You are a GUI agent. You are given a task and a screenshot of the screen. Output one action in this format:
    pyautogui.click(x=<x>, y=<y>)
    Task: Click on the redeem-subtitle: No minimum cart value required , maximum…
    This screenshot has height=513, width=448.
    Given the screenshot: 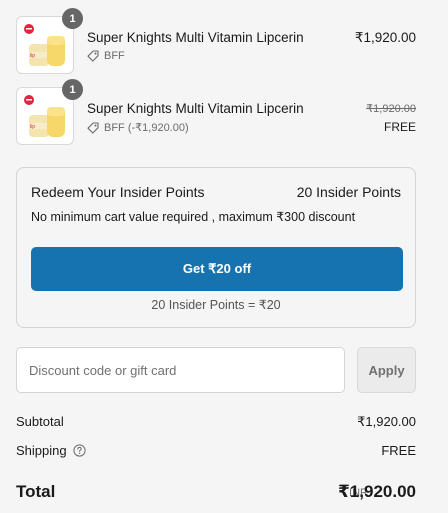 What is the action you would take?
    pyautogui.click(x=193, y=217)
    